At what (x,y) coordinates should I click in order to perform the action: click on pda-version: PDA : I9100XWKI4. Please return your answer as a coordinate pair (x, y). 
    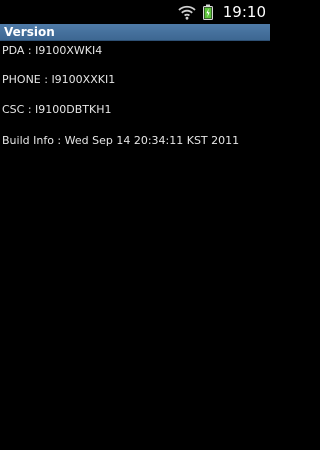
    Looking at the image, I should click on (52, 50).